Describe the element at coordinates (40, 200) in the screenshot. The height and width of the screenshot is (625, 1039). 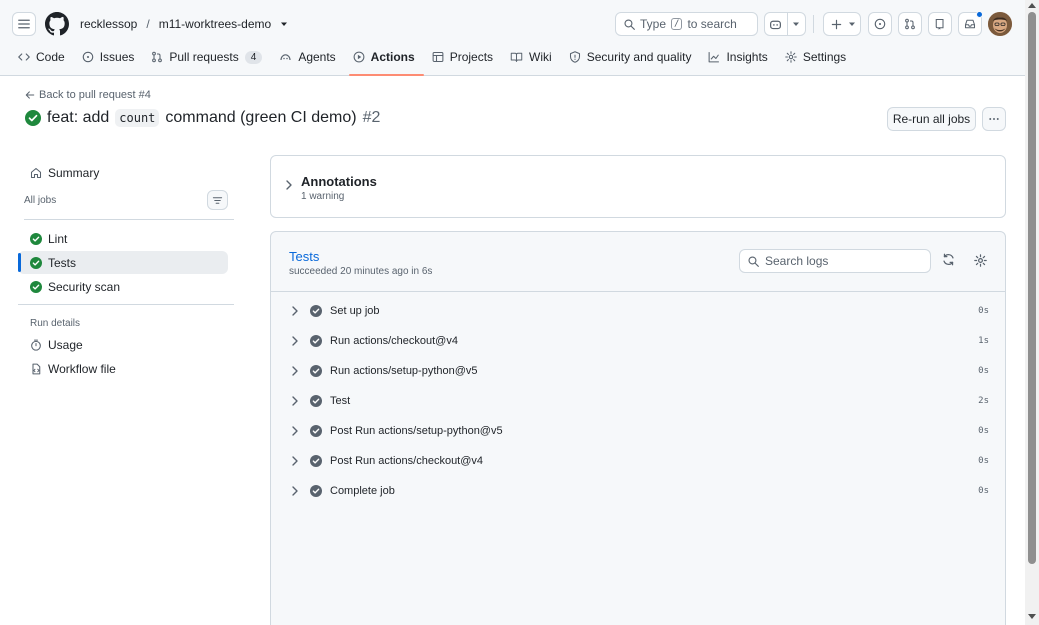
I see `all-jobs-label: All jobs` at that location.